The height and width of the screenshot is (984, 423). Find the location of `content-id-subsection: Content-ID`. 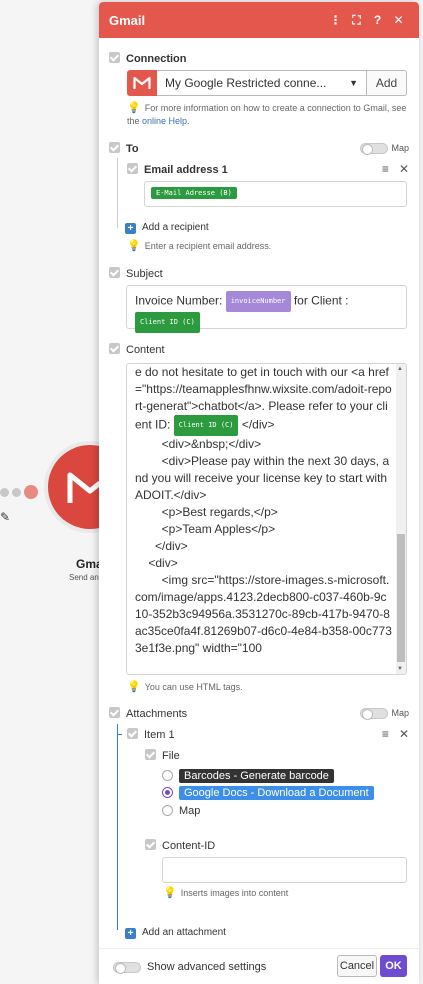

content-id-subsection: Content-ID is located at coordinates (277, 845).